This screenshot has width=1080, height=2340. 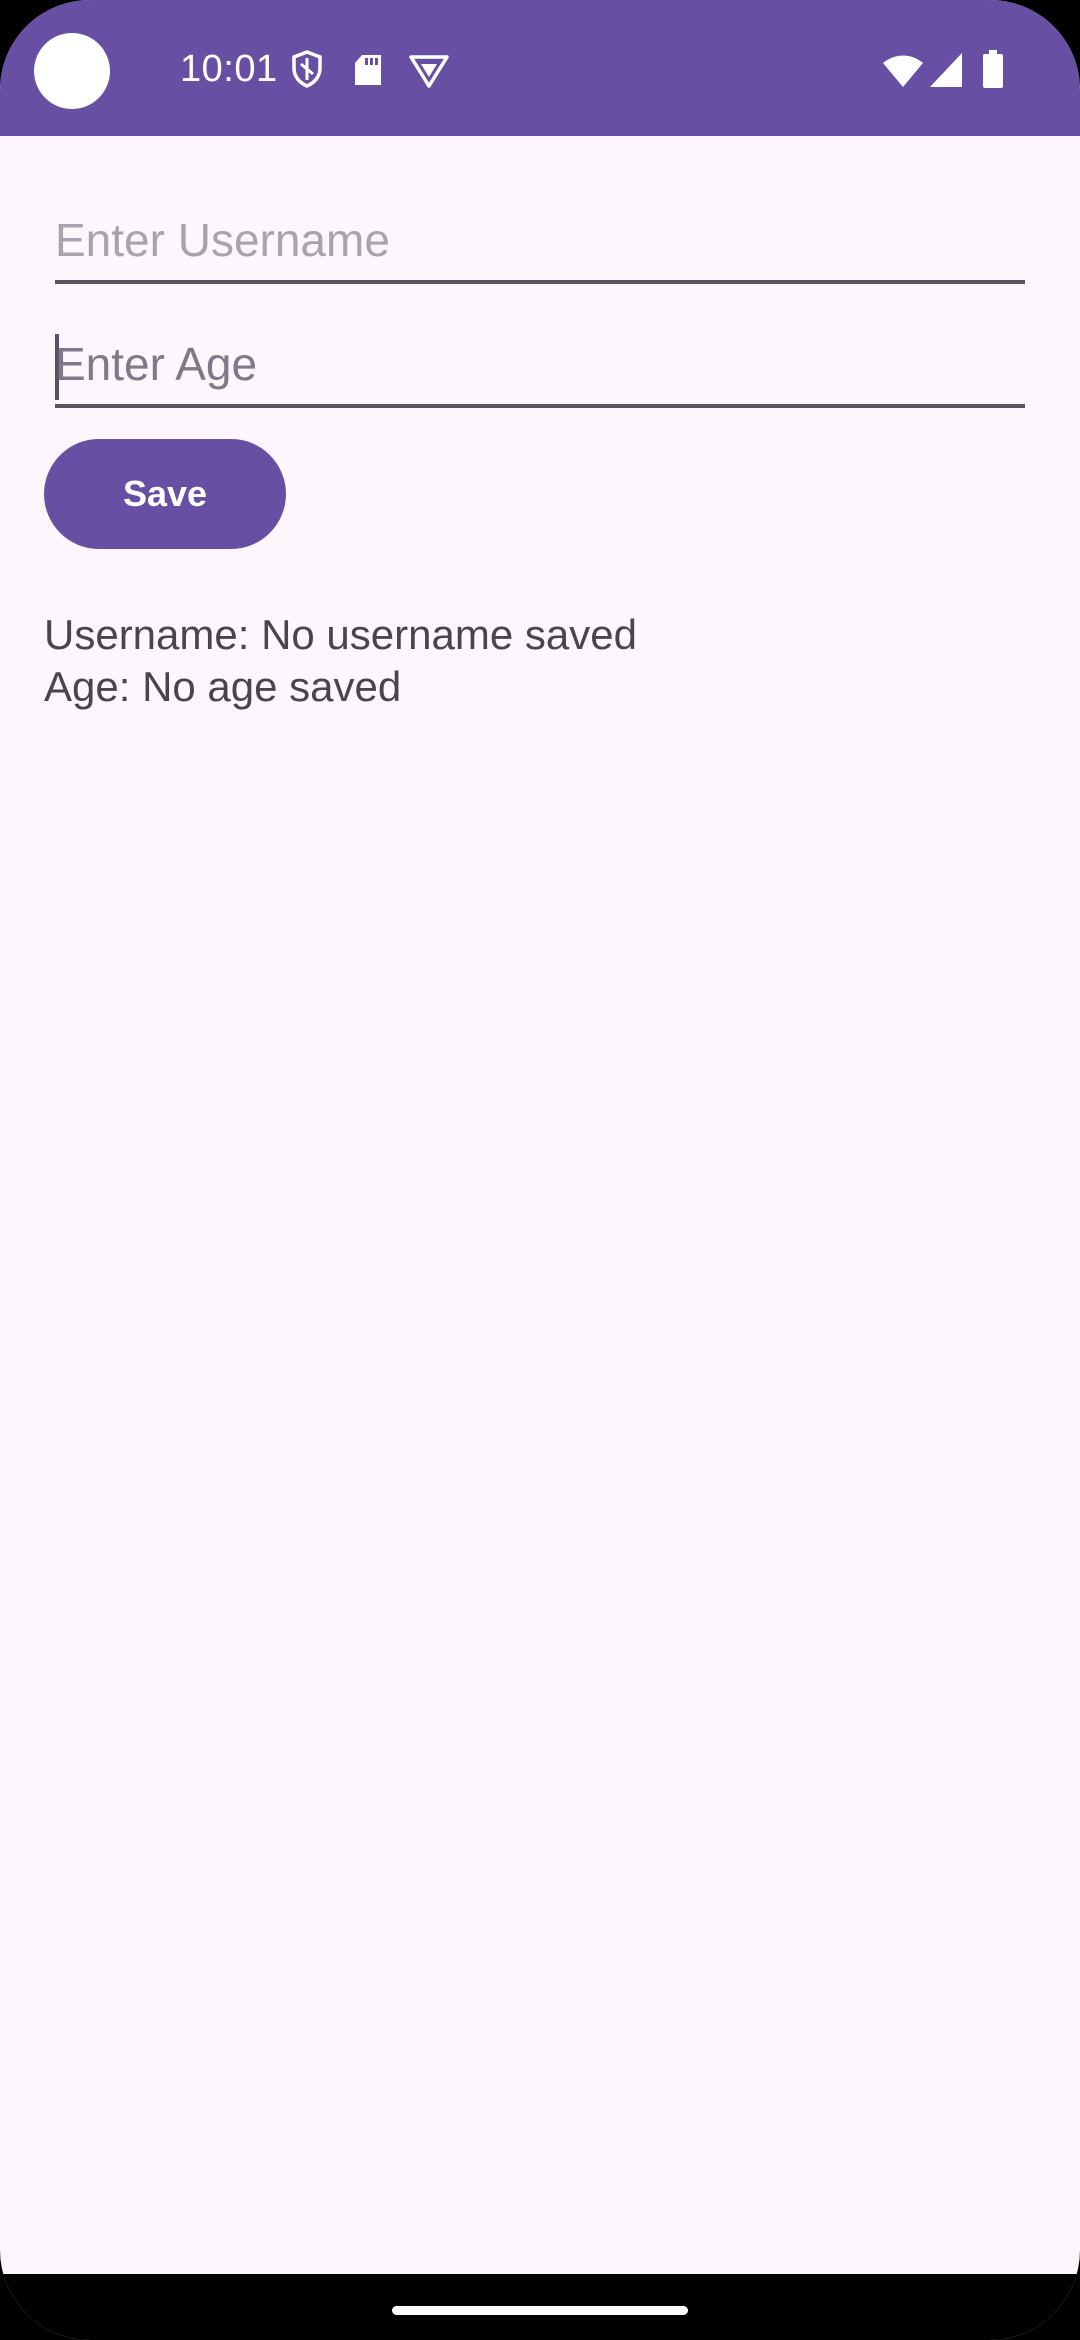 I want to click on navigation-bar, so click(x=540, y=2307).